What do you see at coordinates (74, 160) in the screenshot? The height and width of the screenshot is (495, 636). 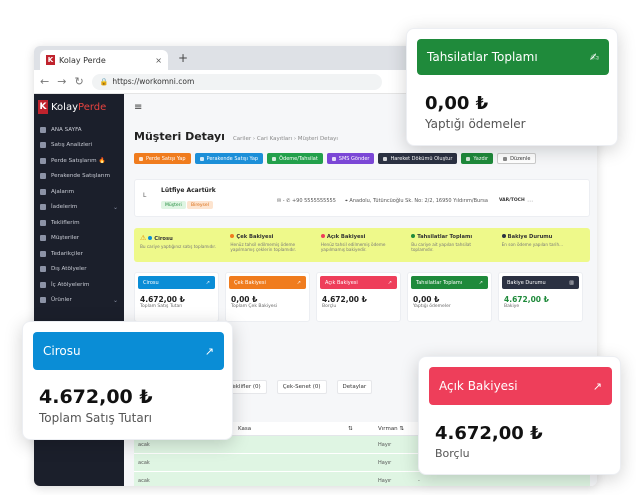 I see `sidebar-item-label: Perde Satışlarım` at bounding box center [74, 160].